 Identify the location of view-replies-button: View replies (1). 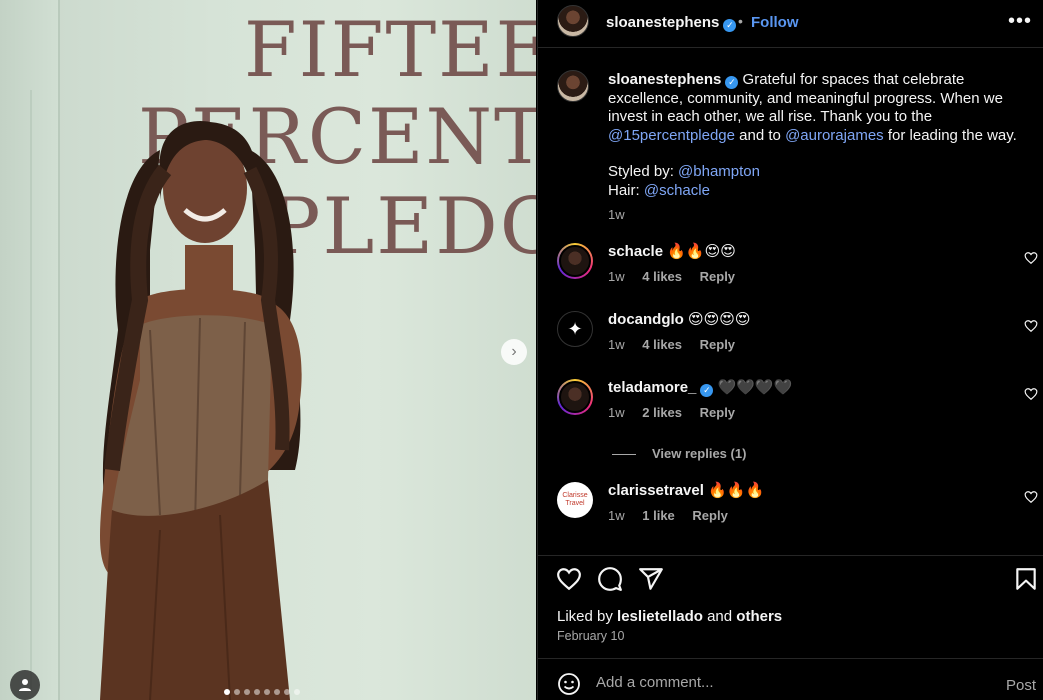
(679, 453).